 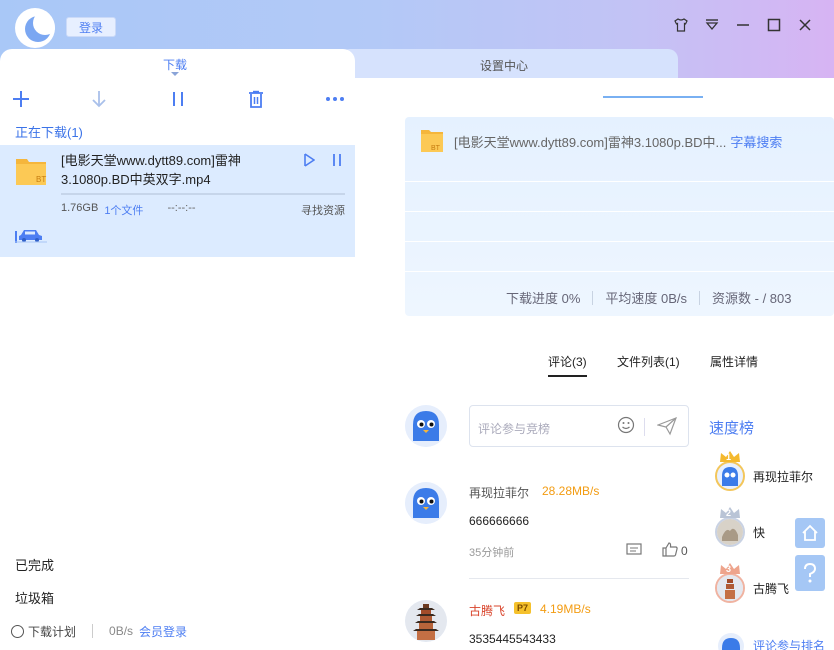 I want to click on comment-input-placeholder: 评论参与竞榜, so click(x=514, y=429).